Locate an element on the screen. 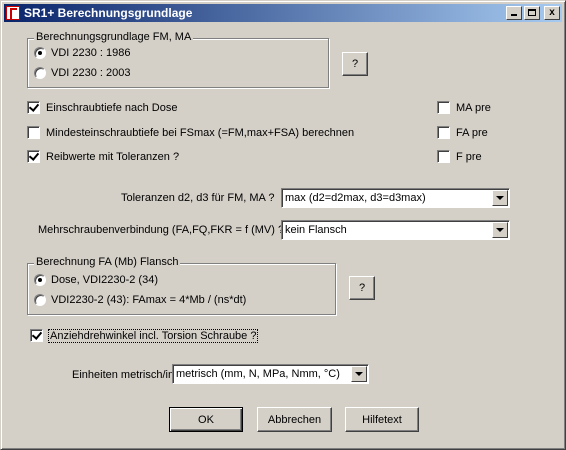  radio-label: VDI 2230 : 2003 is located at coordinates (91, 73).